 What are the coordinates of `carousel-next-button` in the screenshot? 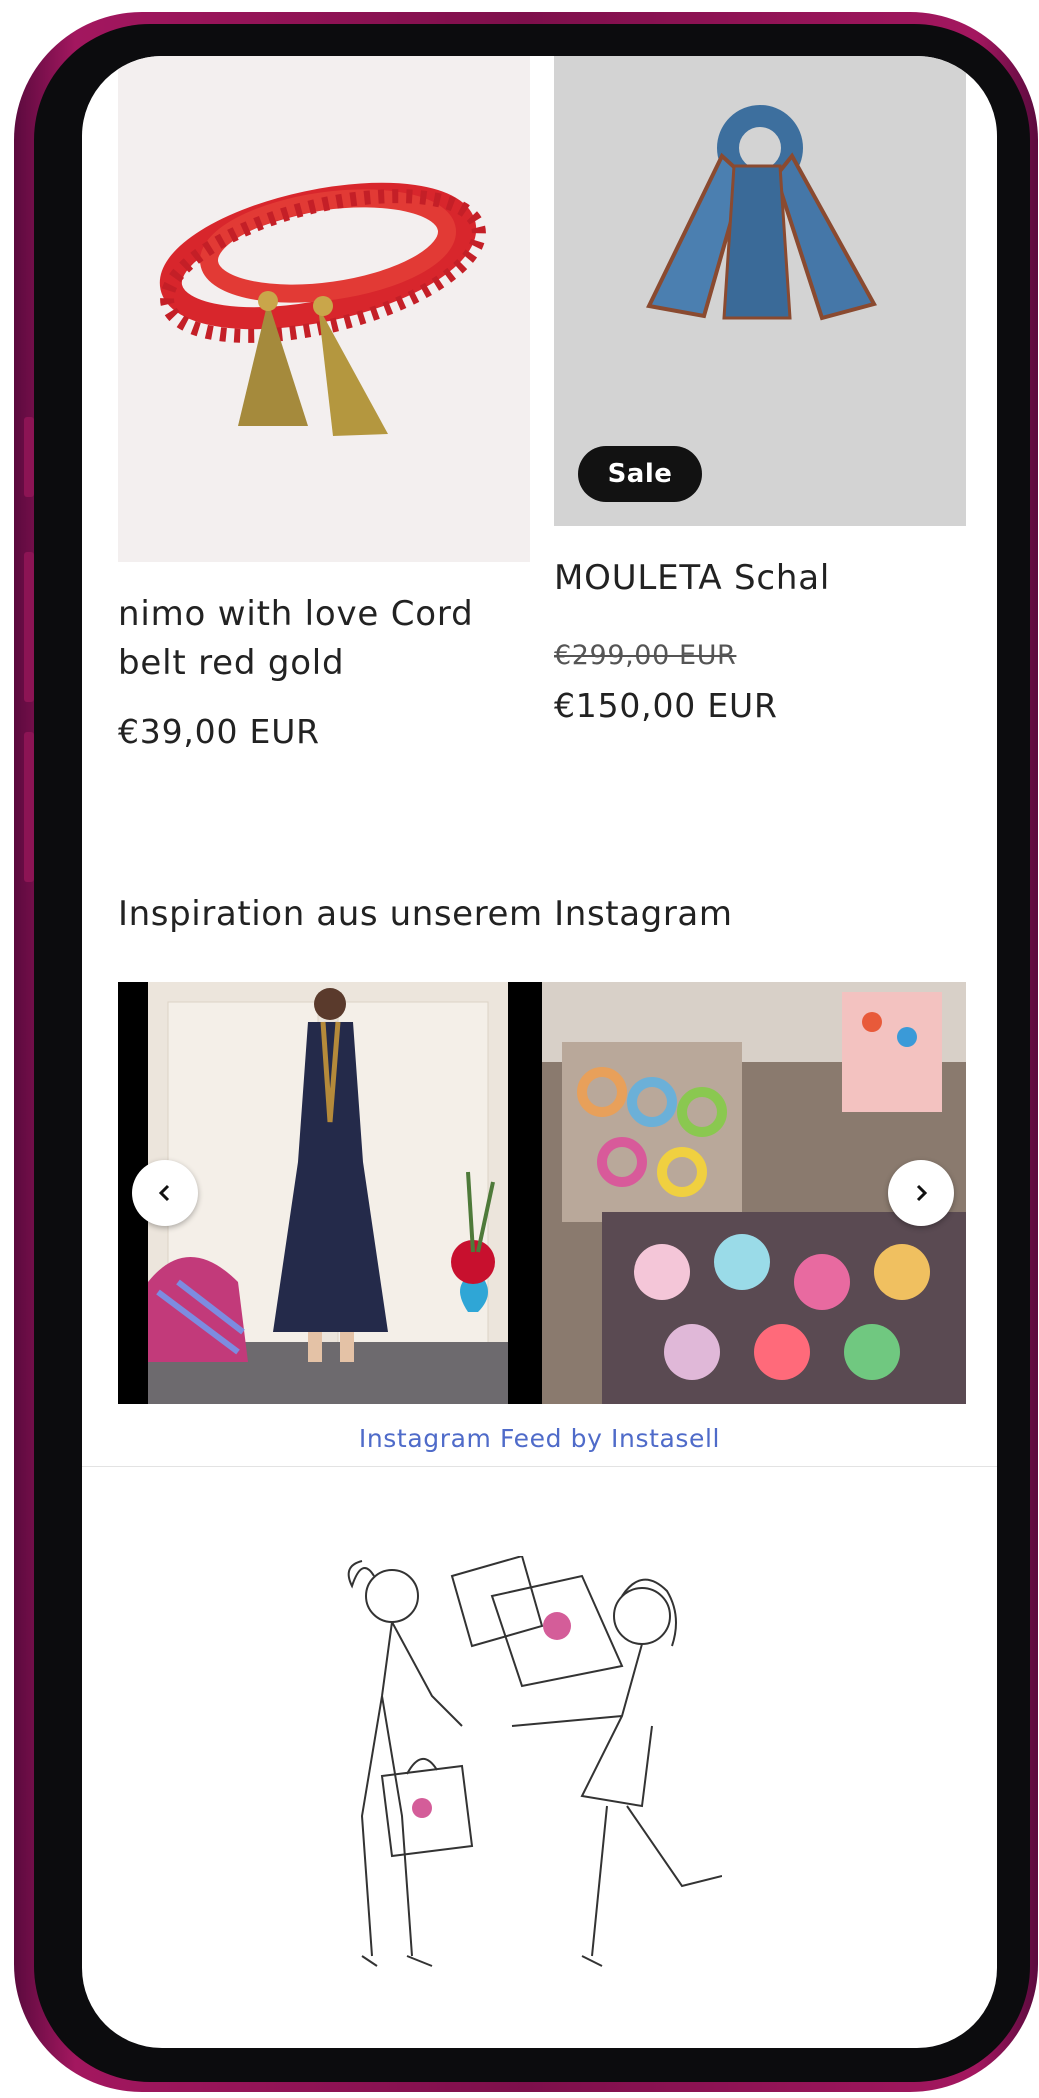 It's located at (921, 1193).